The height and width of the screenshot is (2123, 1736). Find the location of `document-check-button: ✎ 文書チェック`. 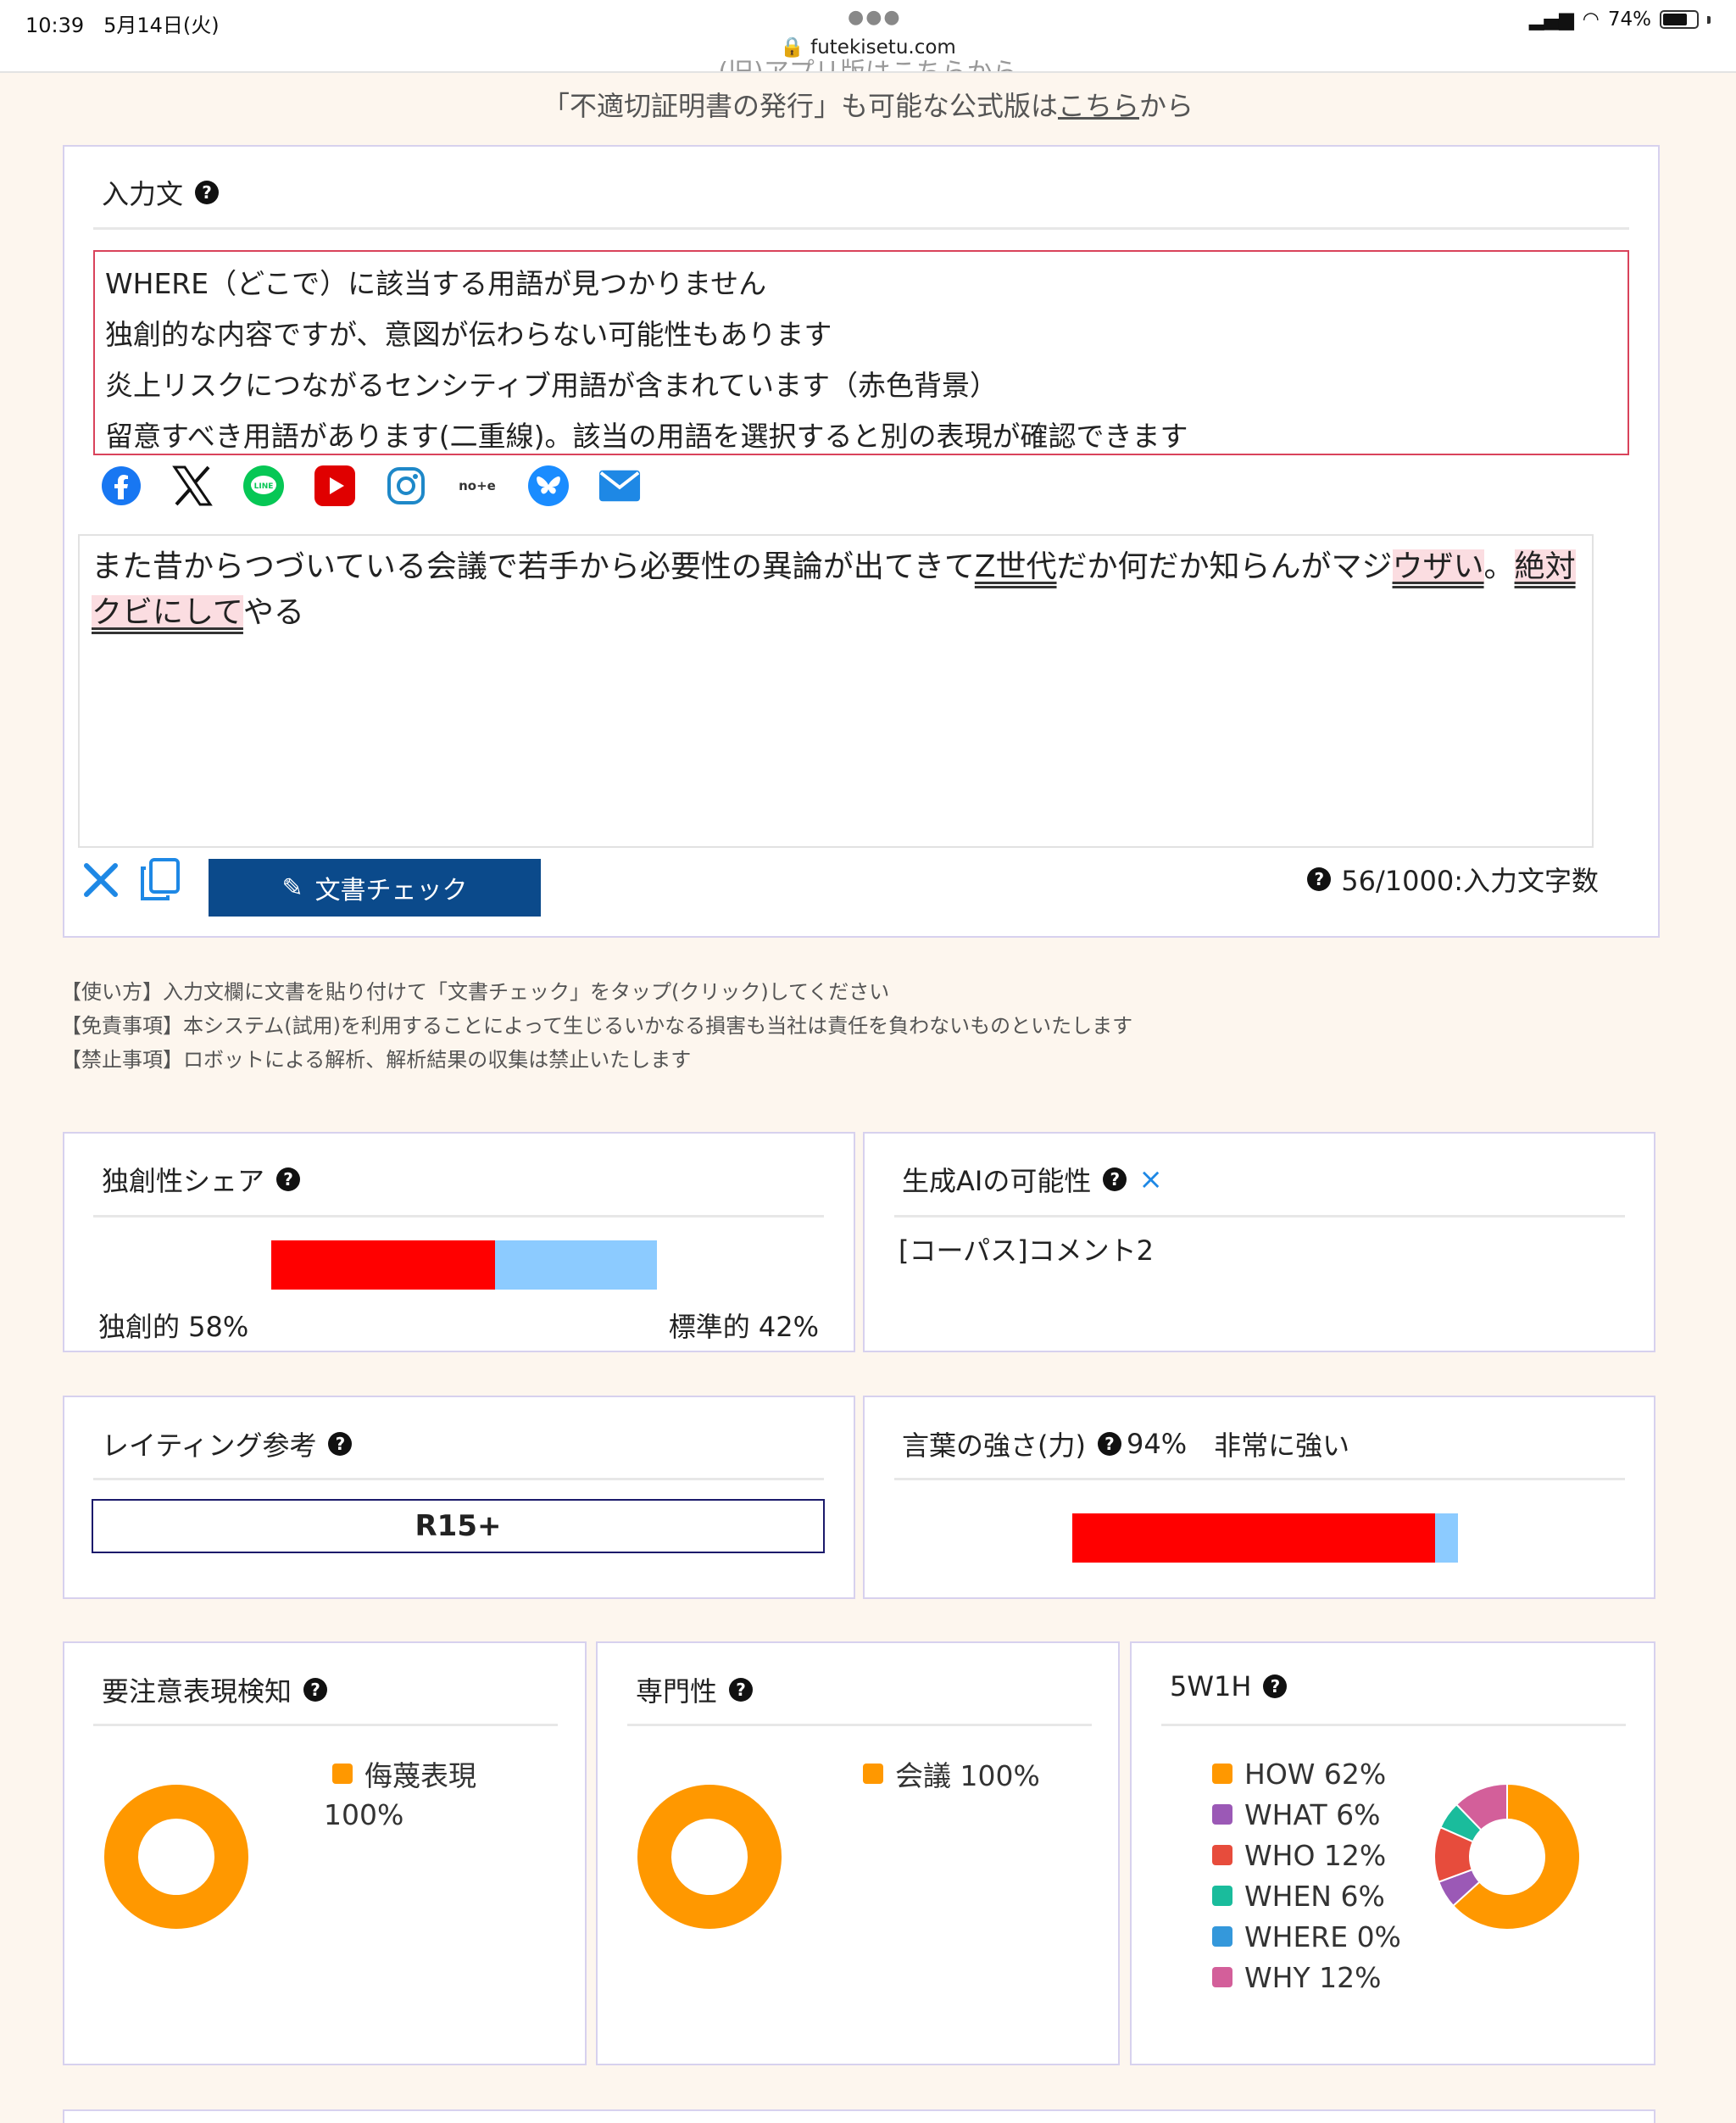

document-check-button: ✎ 文書チェック is located at coordinates (375, 888).